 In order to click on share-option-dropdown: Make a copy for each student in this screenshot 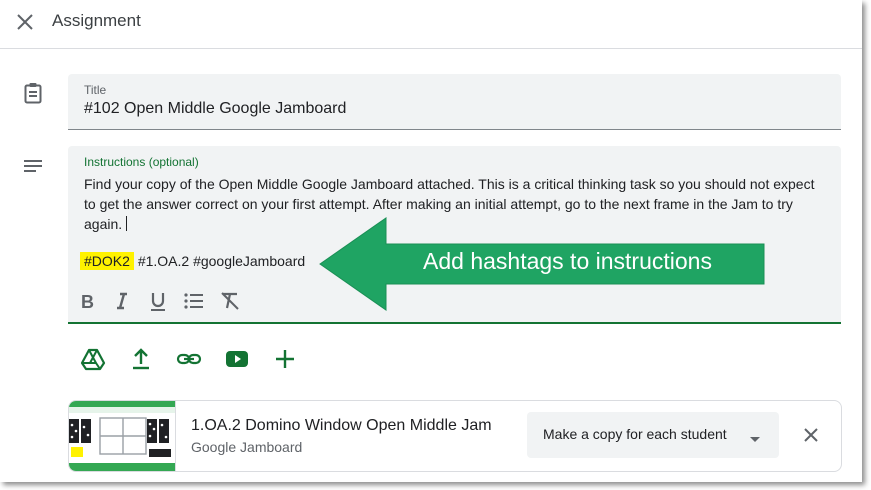, I will do `click(653, 435)`.